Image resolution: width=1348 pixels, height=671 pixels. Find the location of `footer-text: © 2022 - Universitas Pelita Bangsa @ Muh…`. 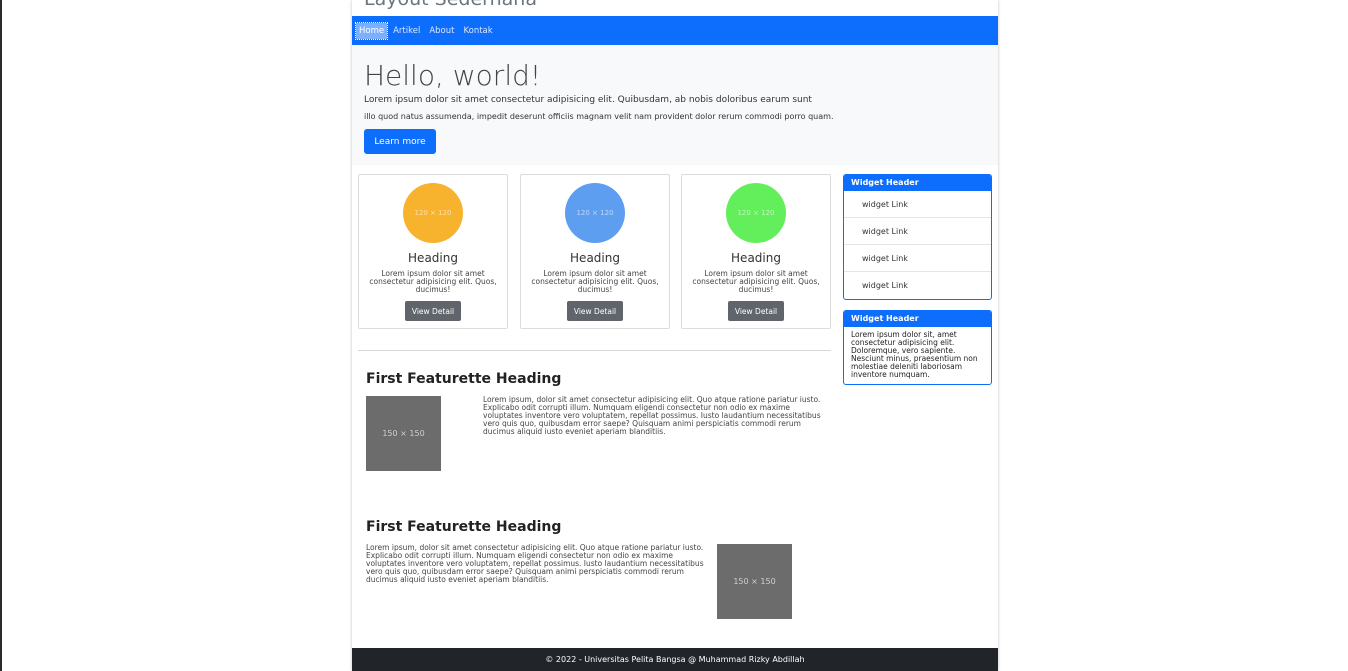

footer-text: © 2022 - Universitas Pelita Bangsa @ Muh… is located at coordinates (675, 659).